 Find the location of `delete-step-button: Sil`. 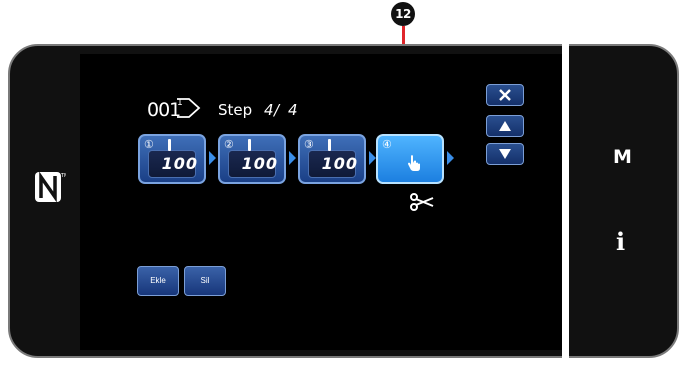

delete-step-button: Sil is located at coordinates (205, 281).